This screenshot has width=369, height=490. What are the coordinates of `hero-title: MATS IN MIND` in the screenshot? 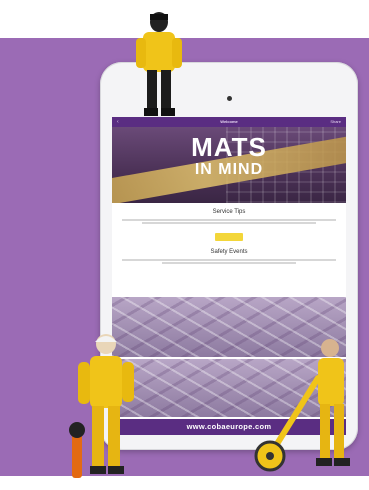 It's located at (229, 156).